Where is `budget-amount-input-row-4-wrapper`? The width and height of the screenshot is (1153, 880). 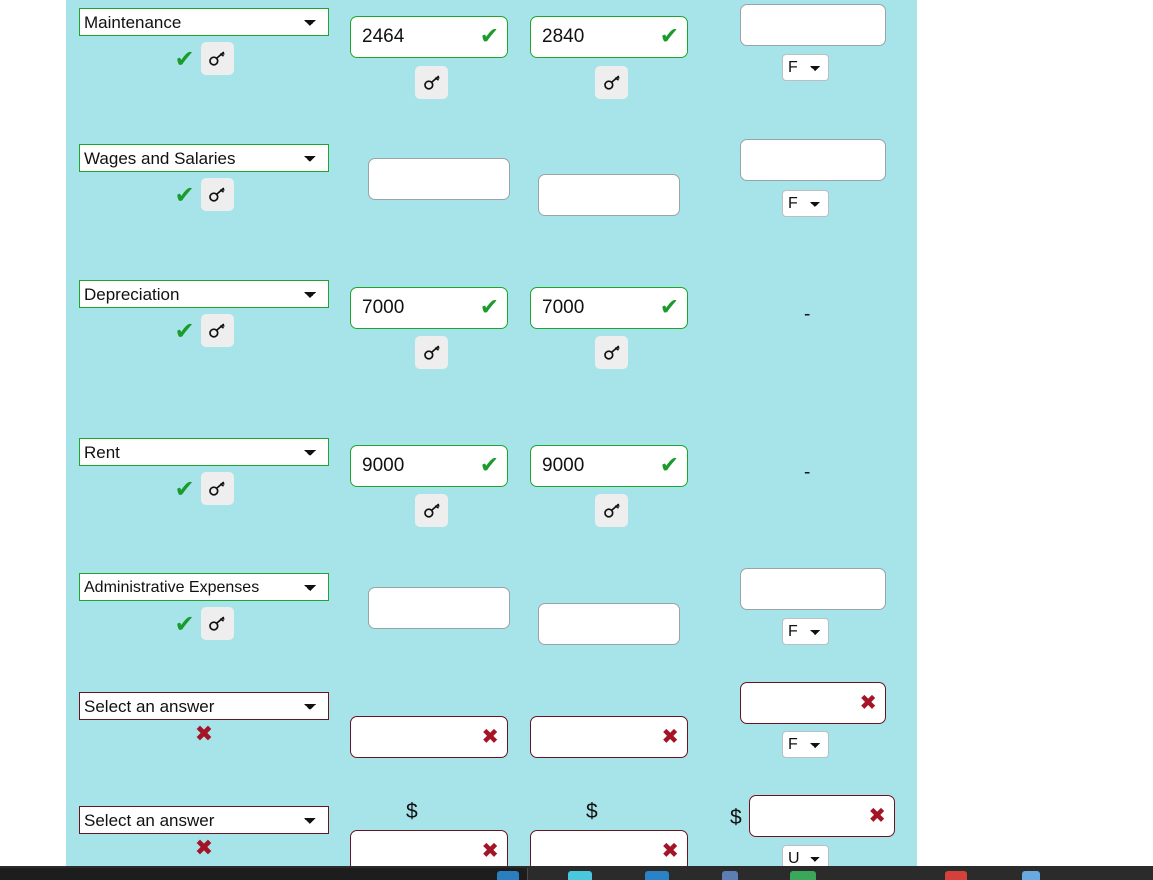 budget-amount-input-row-4-wrapper is located at coordinates (439, 608).